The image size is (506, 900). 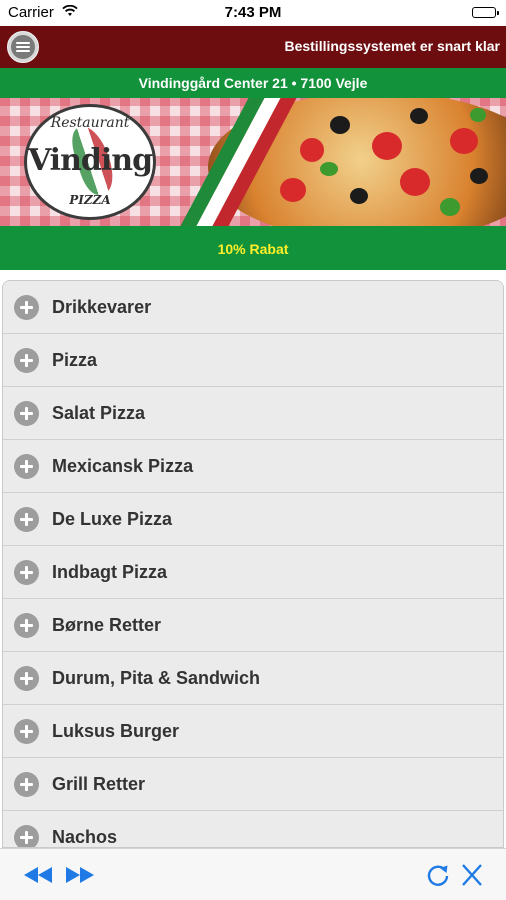 I want to click on address-bar: Vindinggård Center 21 • 7100 Vejle, so click(x=253, y=83).